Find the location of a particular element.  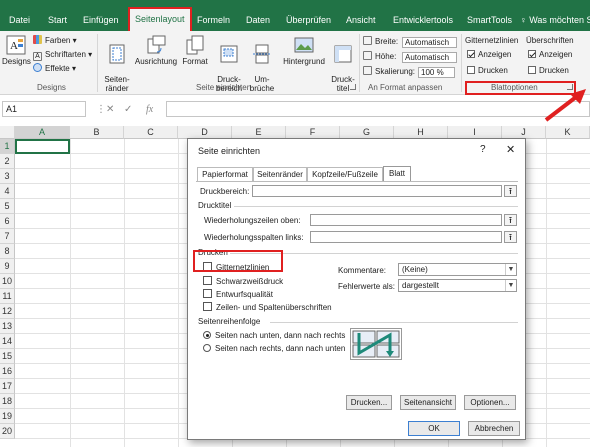

kommentare-value: (Keine) is located at coordinates (415, 269).